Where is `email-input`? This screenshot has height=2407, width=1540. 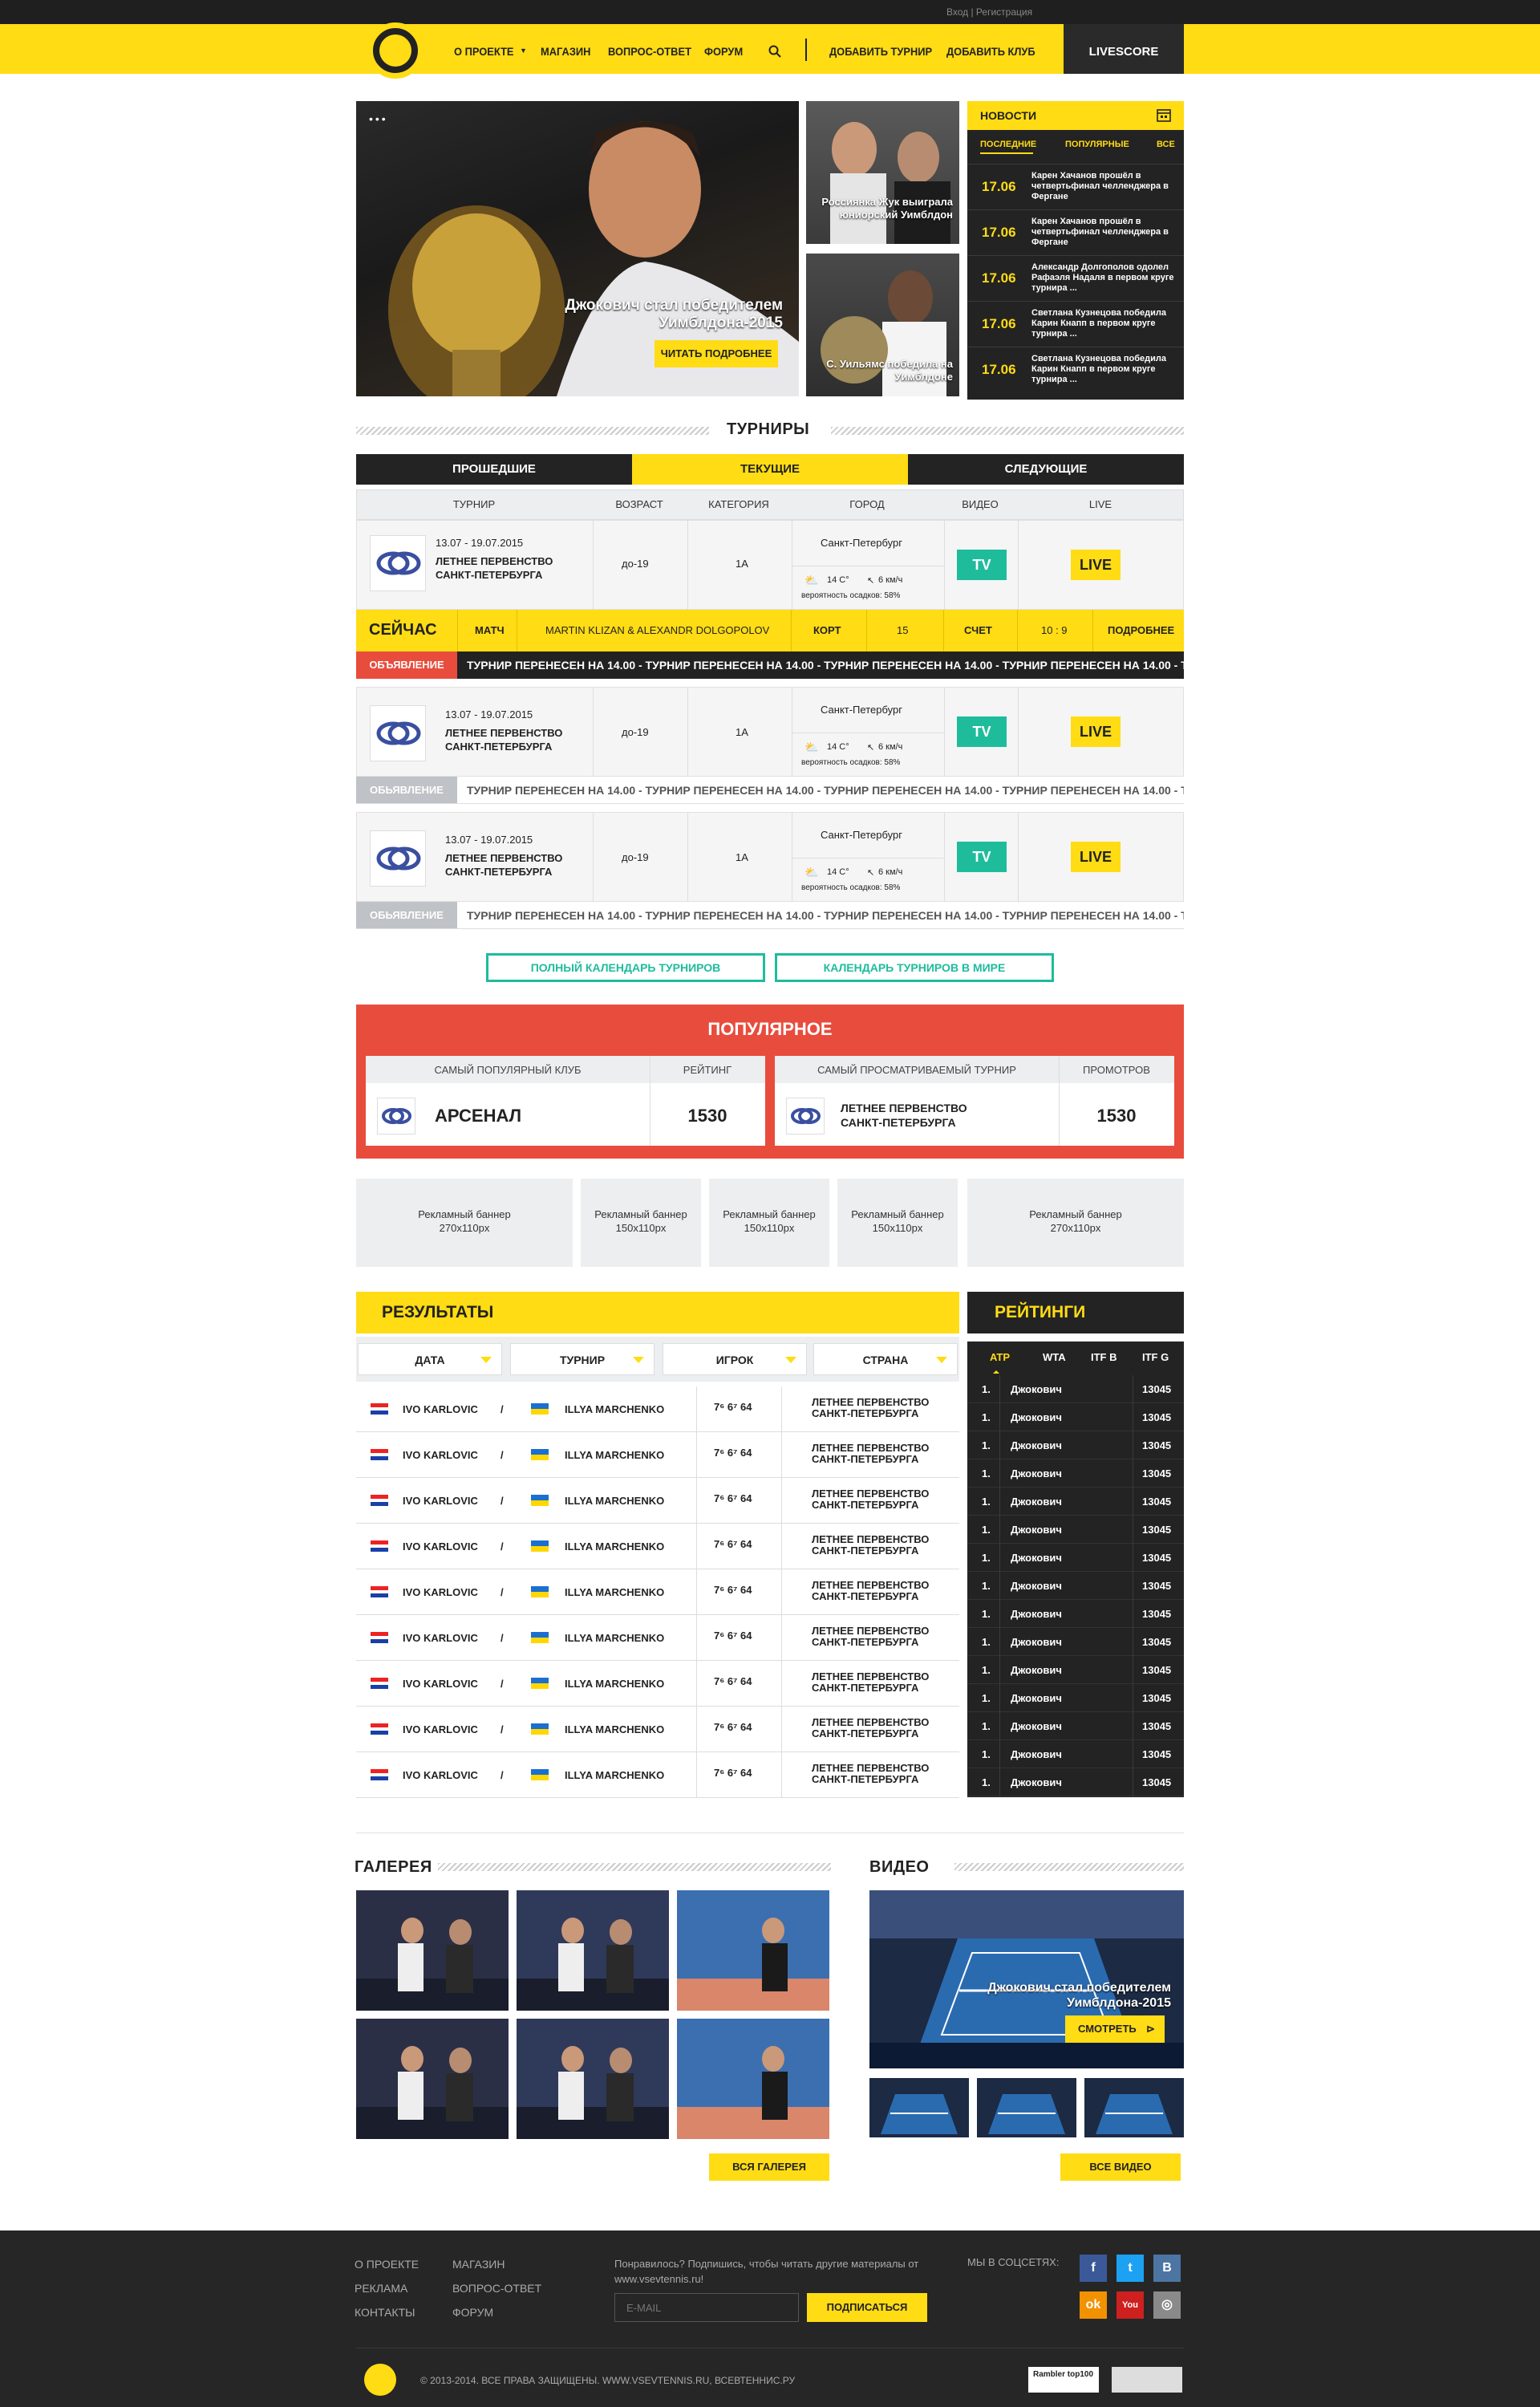 email-input is located at coordinates (706, 2308).